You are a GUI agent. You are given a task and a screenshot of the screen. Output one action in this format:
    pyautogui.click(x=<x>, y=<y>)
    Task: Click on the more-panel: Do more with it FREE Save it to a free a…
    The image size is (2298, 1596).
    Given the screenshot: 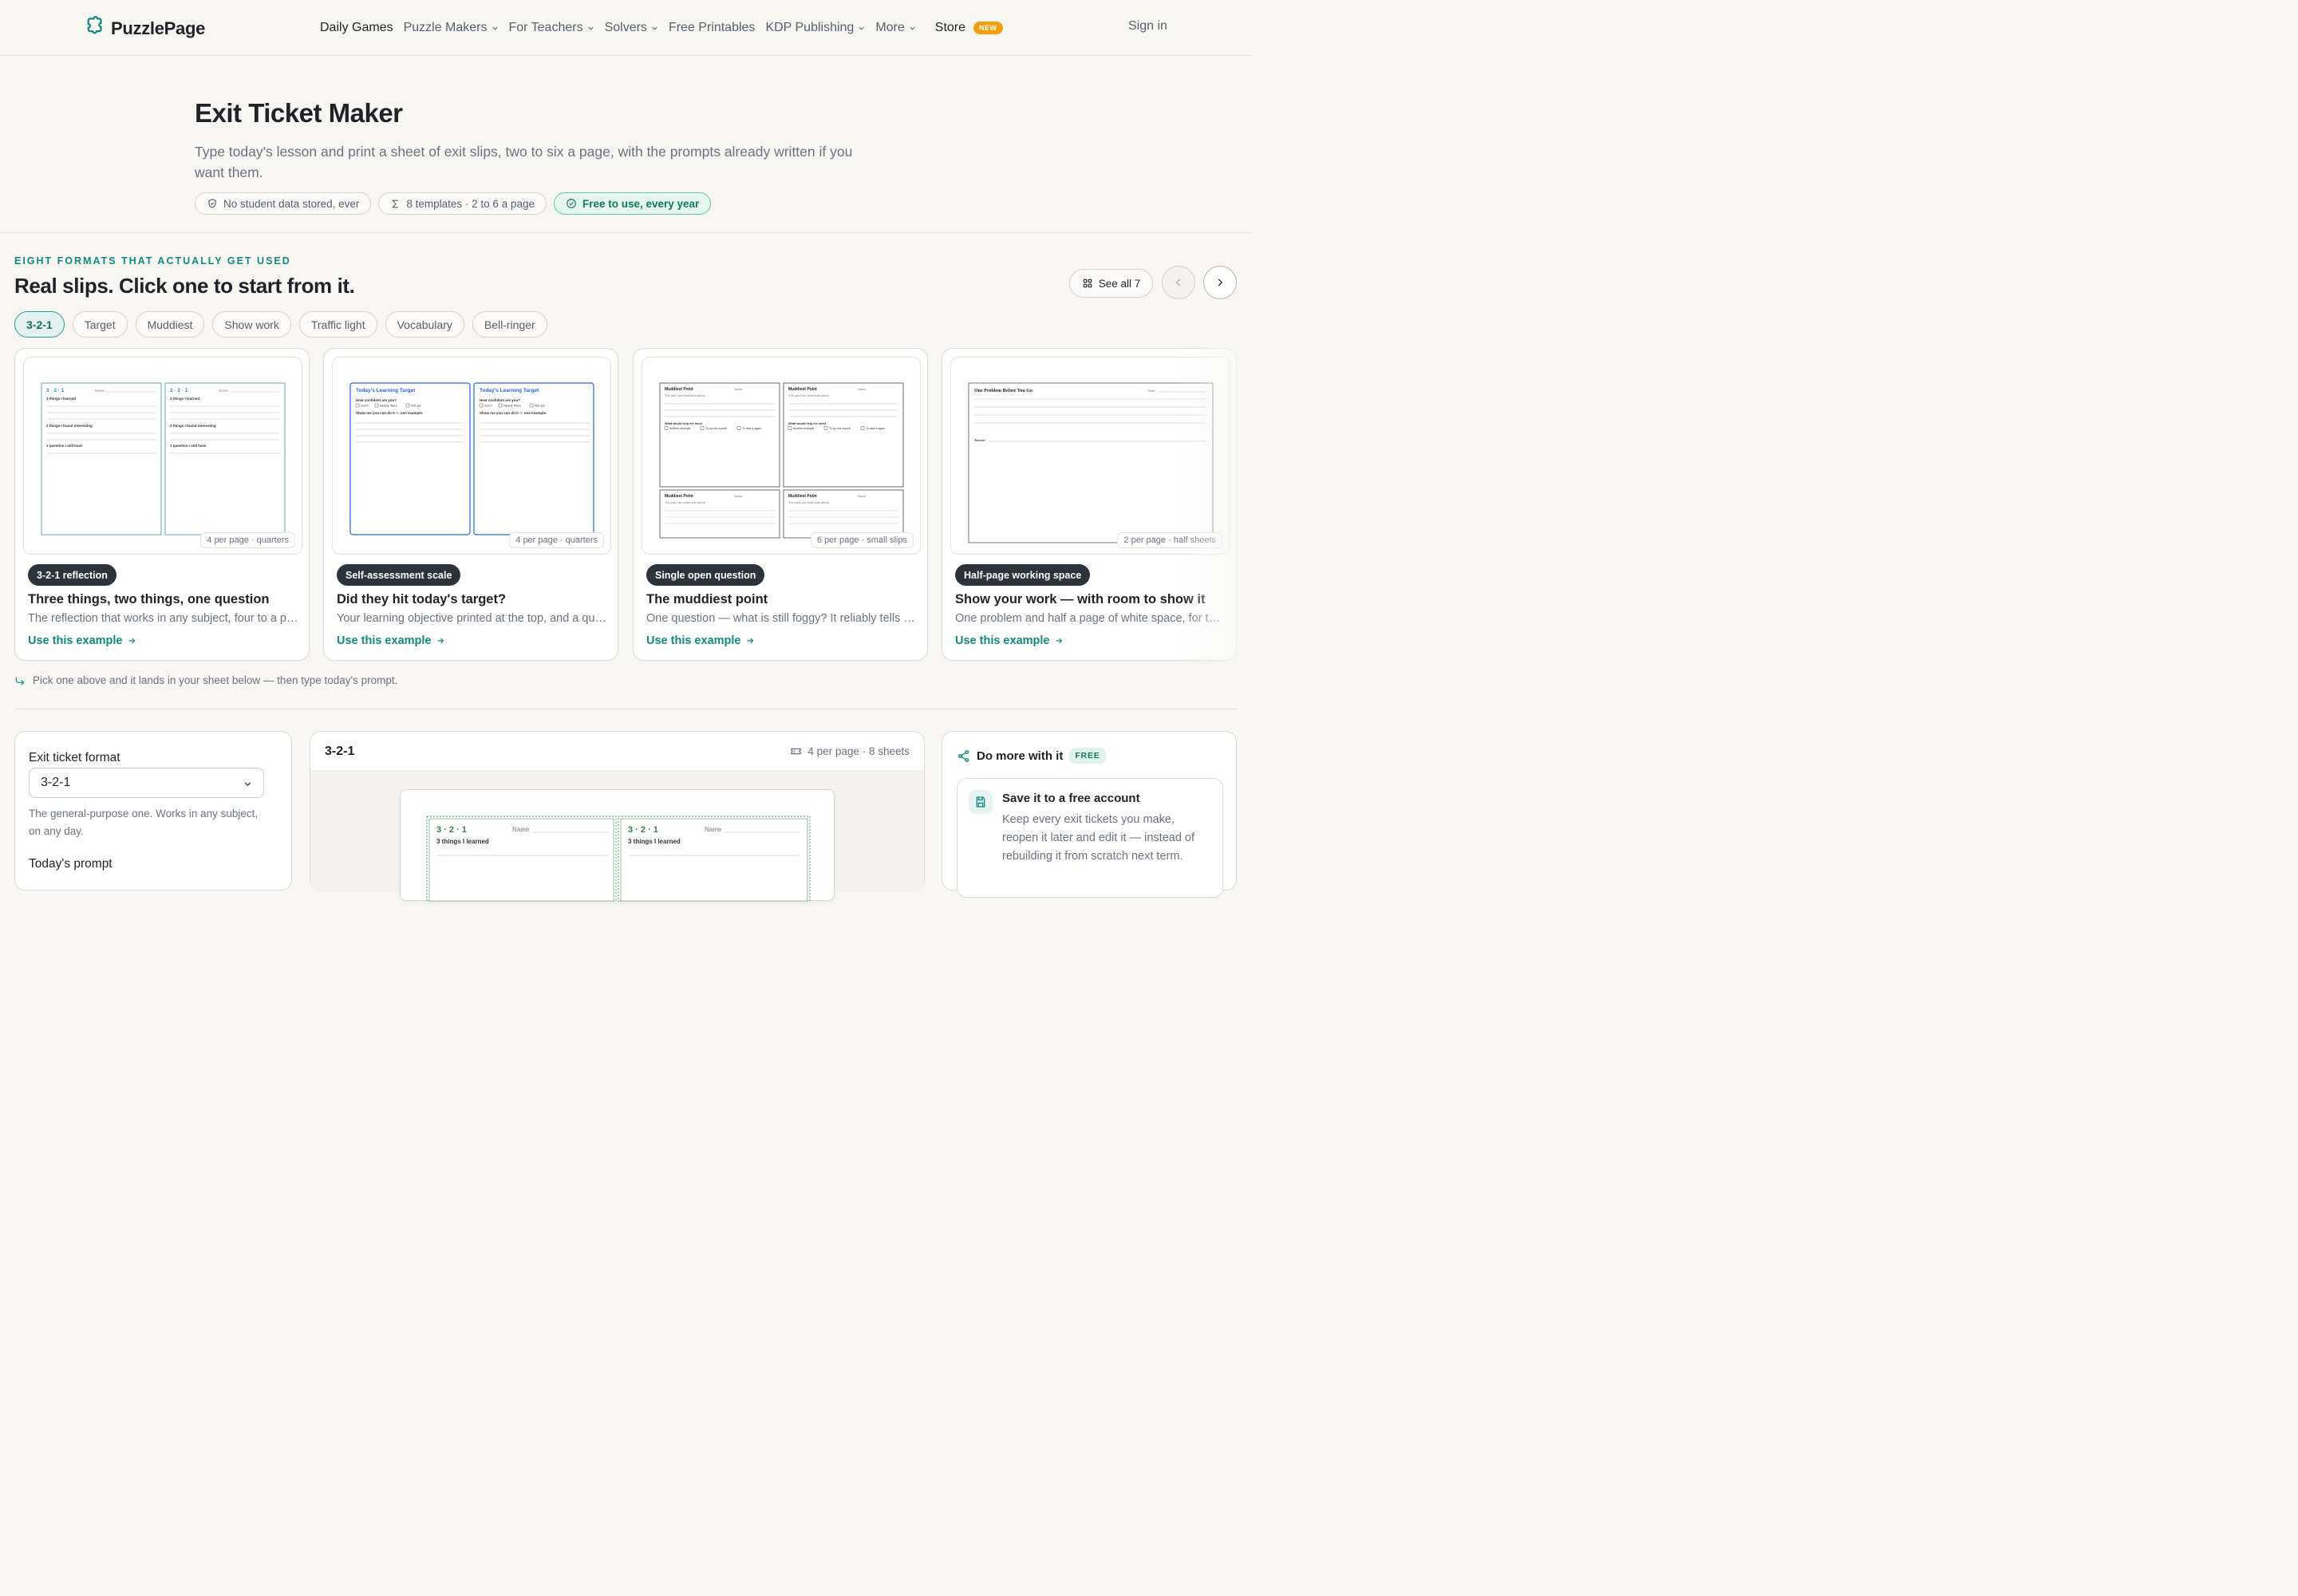 What is the action you would take?
    pyautogui.click(x=1089, y=814)
    